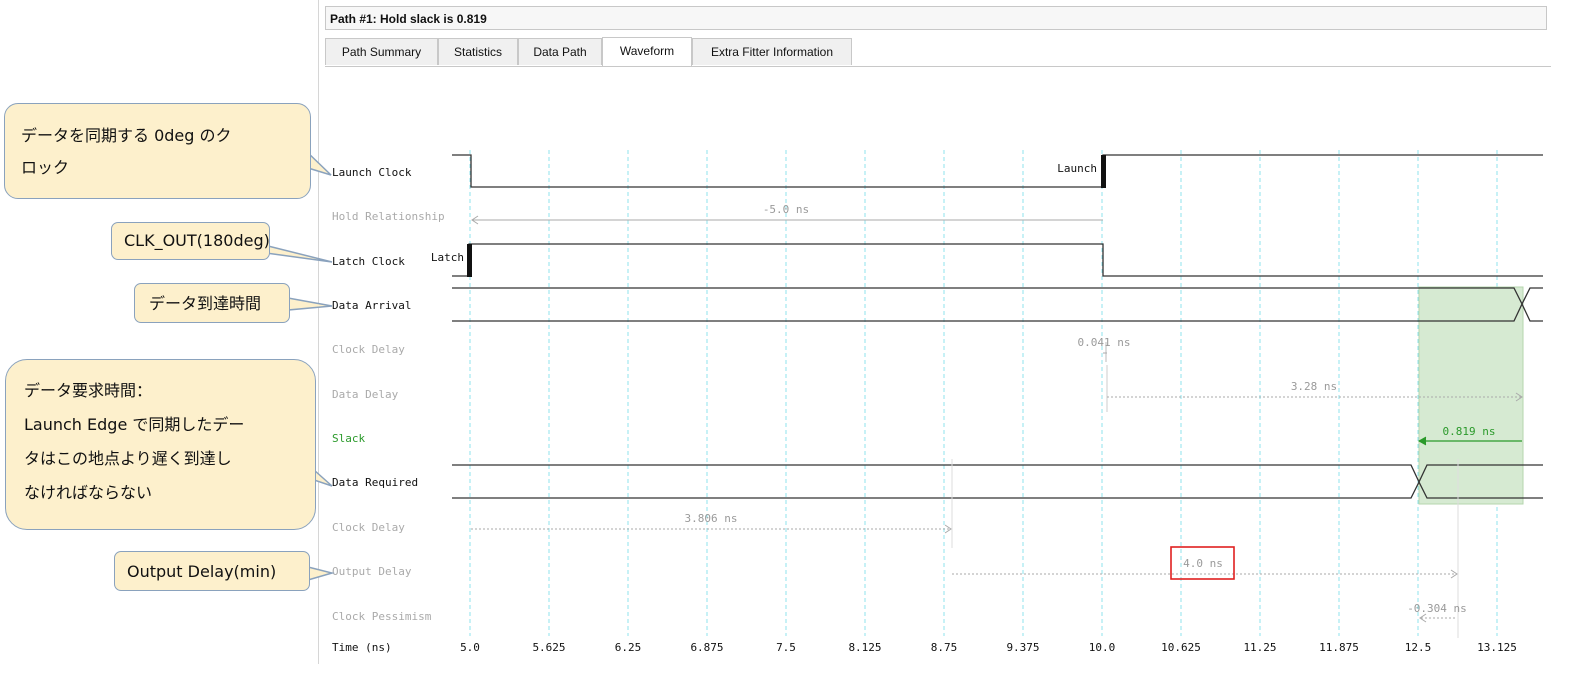 Image resolution: width=1569 pixels, height=678 pixels. I want to click on time-tick-label: 8.125, so click(864, 647).